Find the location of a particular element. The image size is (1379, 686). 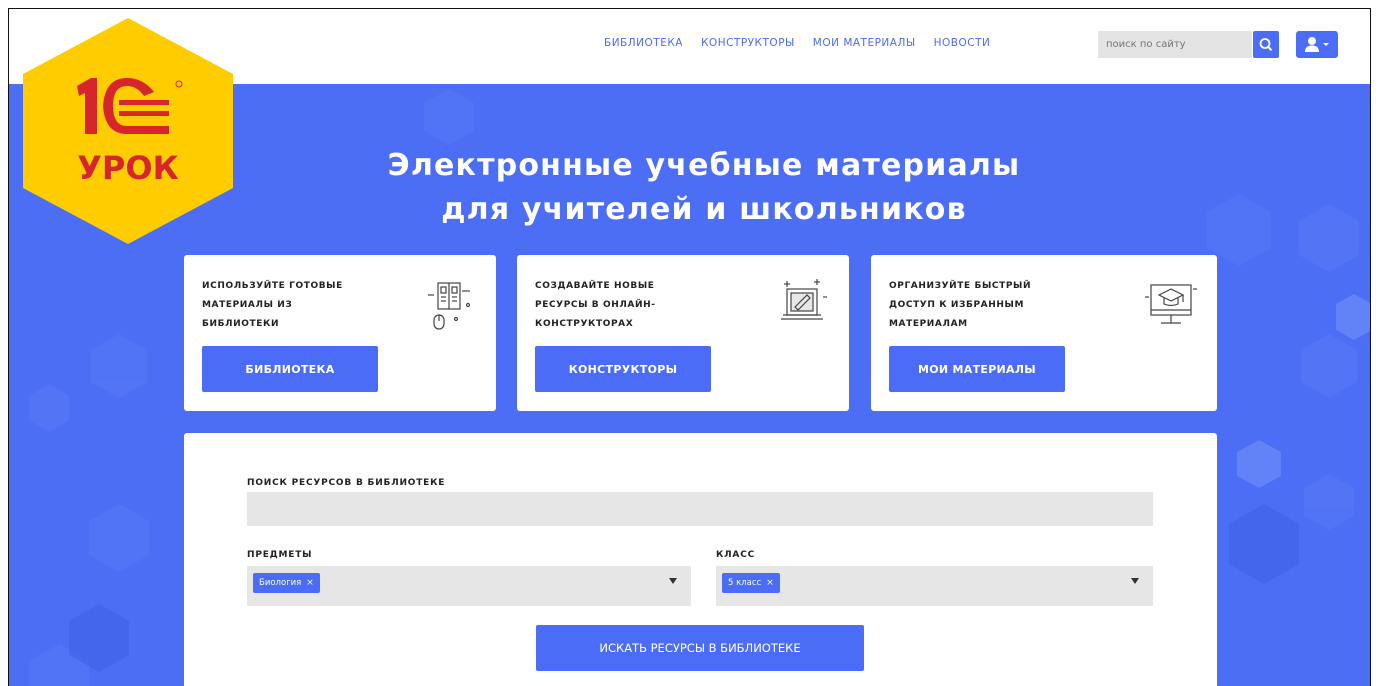

class-select: 5 класс × is located at coordinates (934, 586).